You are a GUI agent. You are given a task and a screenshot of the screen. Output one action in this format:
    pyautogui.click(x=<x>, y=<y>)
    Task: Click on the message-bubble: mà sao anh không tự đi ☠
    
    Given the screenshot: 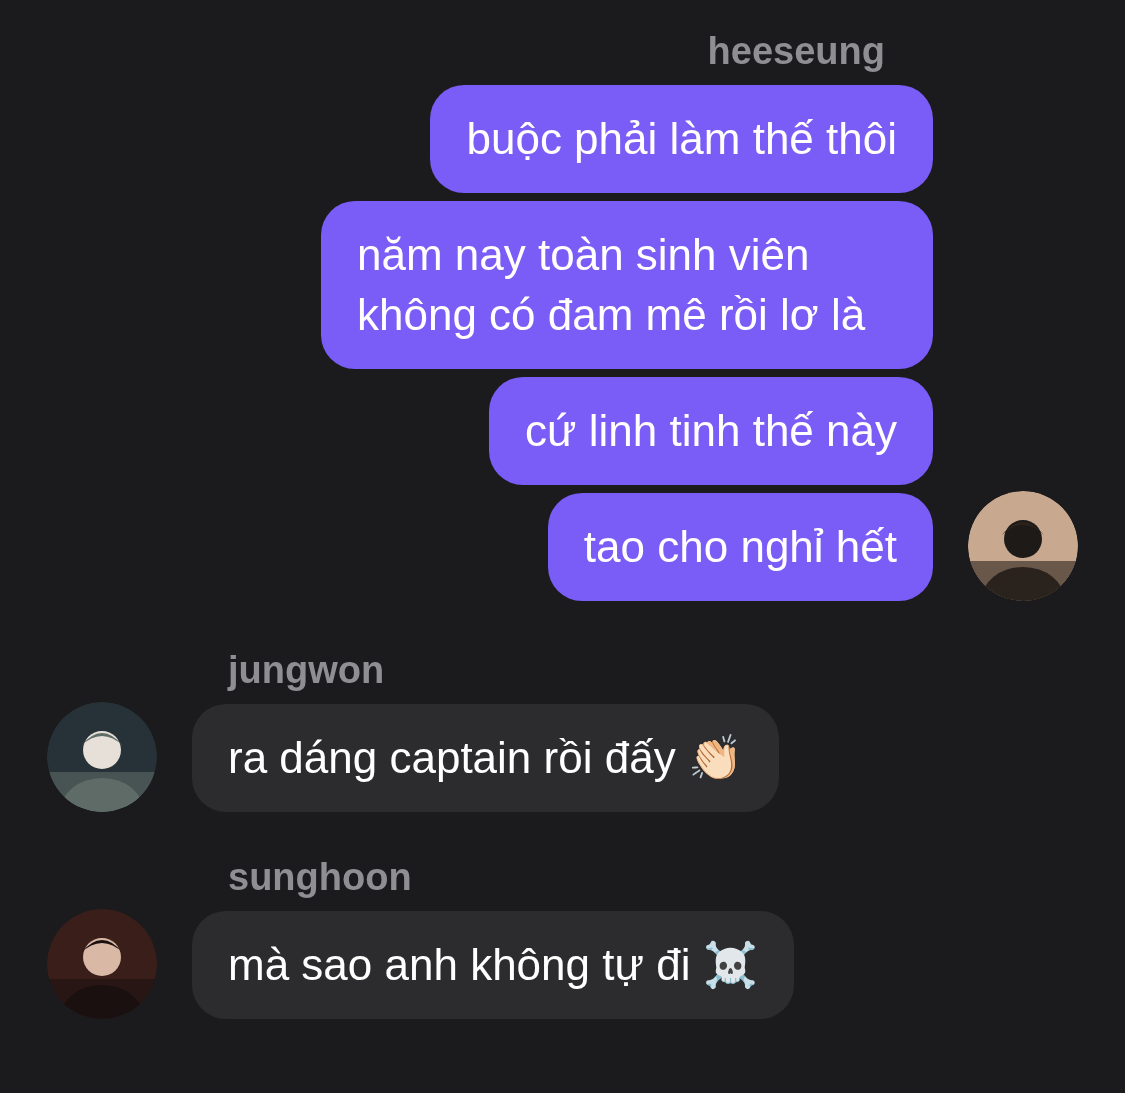 What is the action you would take?
    pyautogui.click(x=493, y=965)
    